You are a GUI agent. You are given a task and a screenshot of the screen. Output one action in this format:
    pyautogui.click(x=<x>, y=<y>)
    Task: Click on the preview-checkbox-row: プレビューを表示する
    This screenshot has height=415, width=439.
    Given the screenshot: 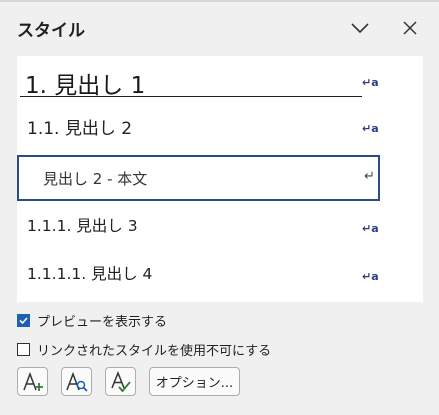 What is the action you would take?
    pyautogui.click(x=92, y=320)
    